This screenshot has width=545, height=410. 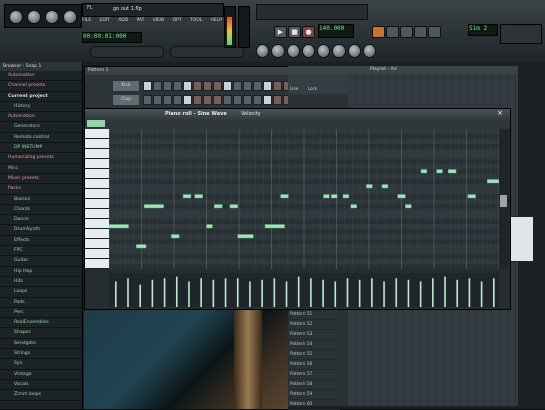 What do you see at coordinates (314, 375) in the screenshot?
I see `playlist-track-label: Pattern 57` at bounding box center [314, 375].